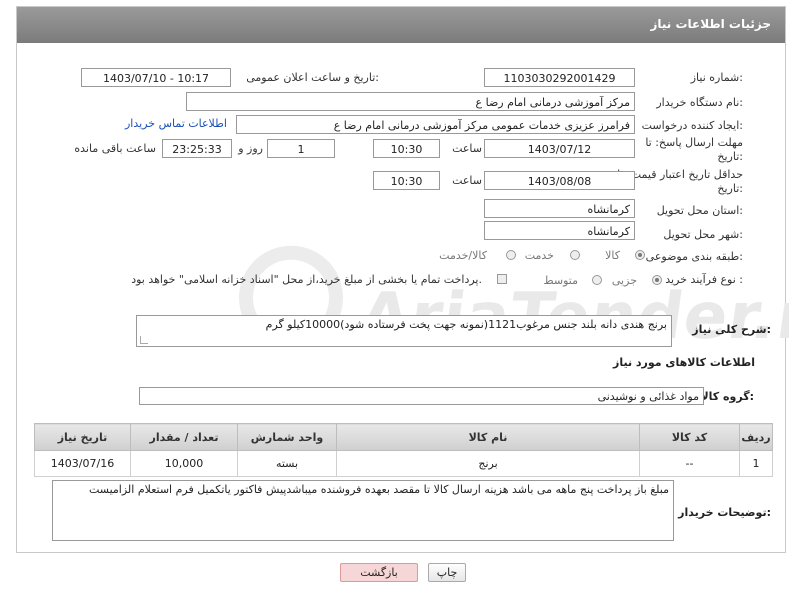 This screenshot has height=598, width=789. I want to click on buyer-contact-link: اطلاعات تماس خریدار, so click(176, 123).